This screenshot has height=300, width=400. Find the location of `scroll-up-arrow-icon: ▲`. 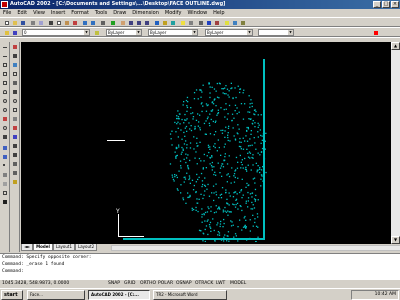

scroll-up-arrow-icon: ▲ is located at coordinates (395, 46).